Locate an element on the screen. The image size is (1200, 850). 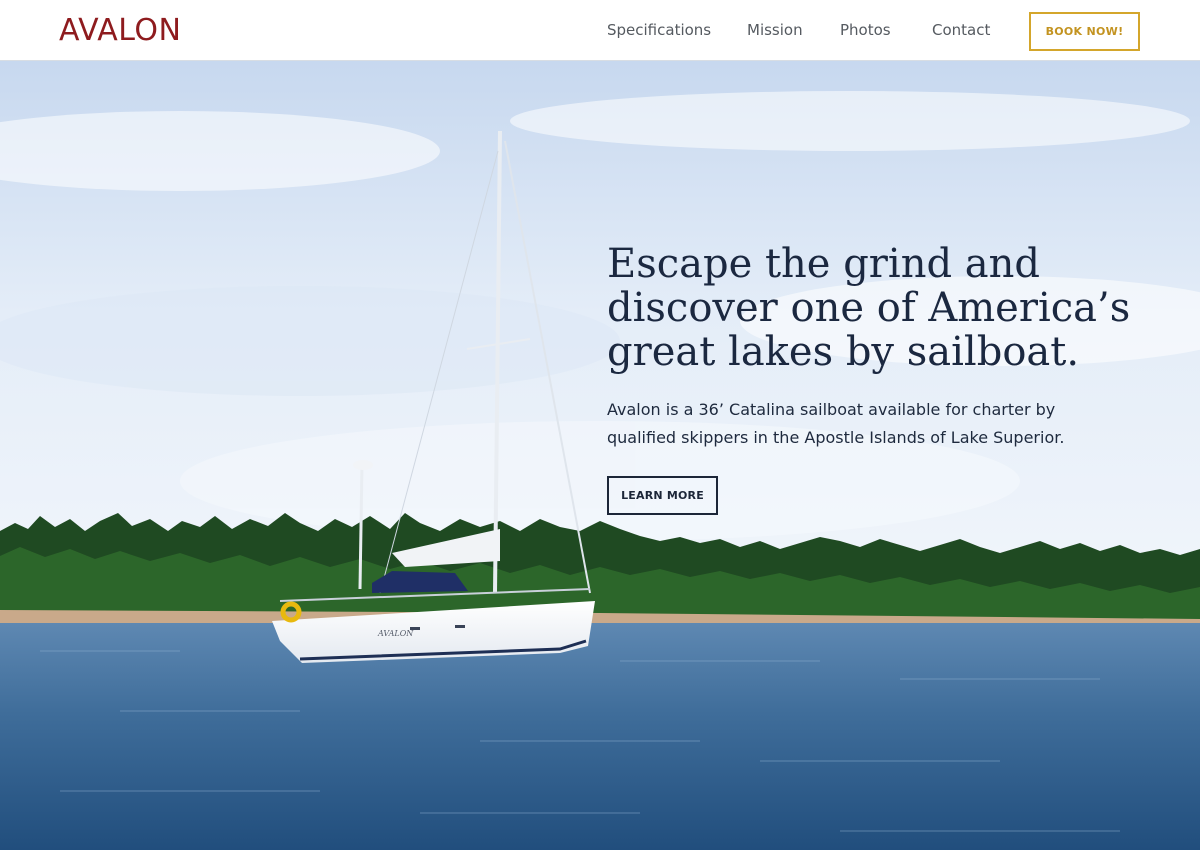
nav-mission: Mission is located at coordinates (775, 30).